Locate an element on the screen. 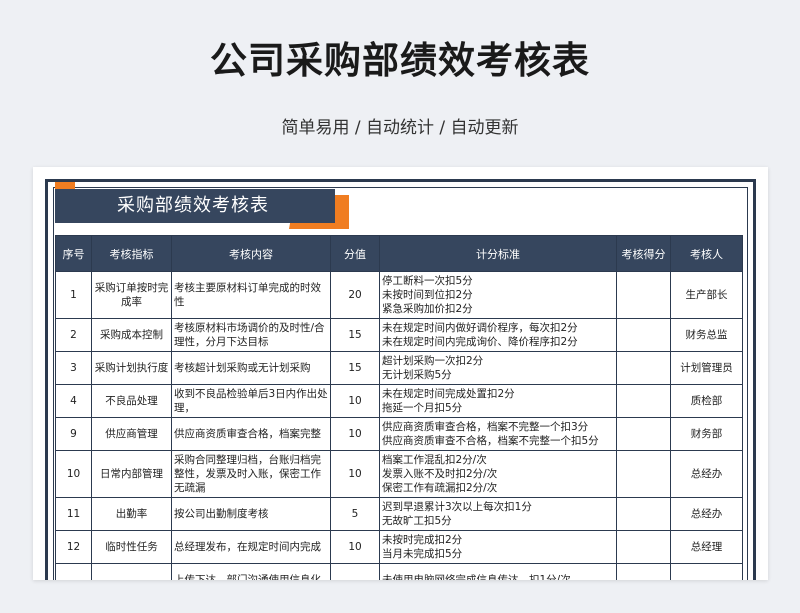  cell-content: 总经理发布，在规定时间内完成 is located at coordinates (251, 547).